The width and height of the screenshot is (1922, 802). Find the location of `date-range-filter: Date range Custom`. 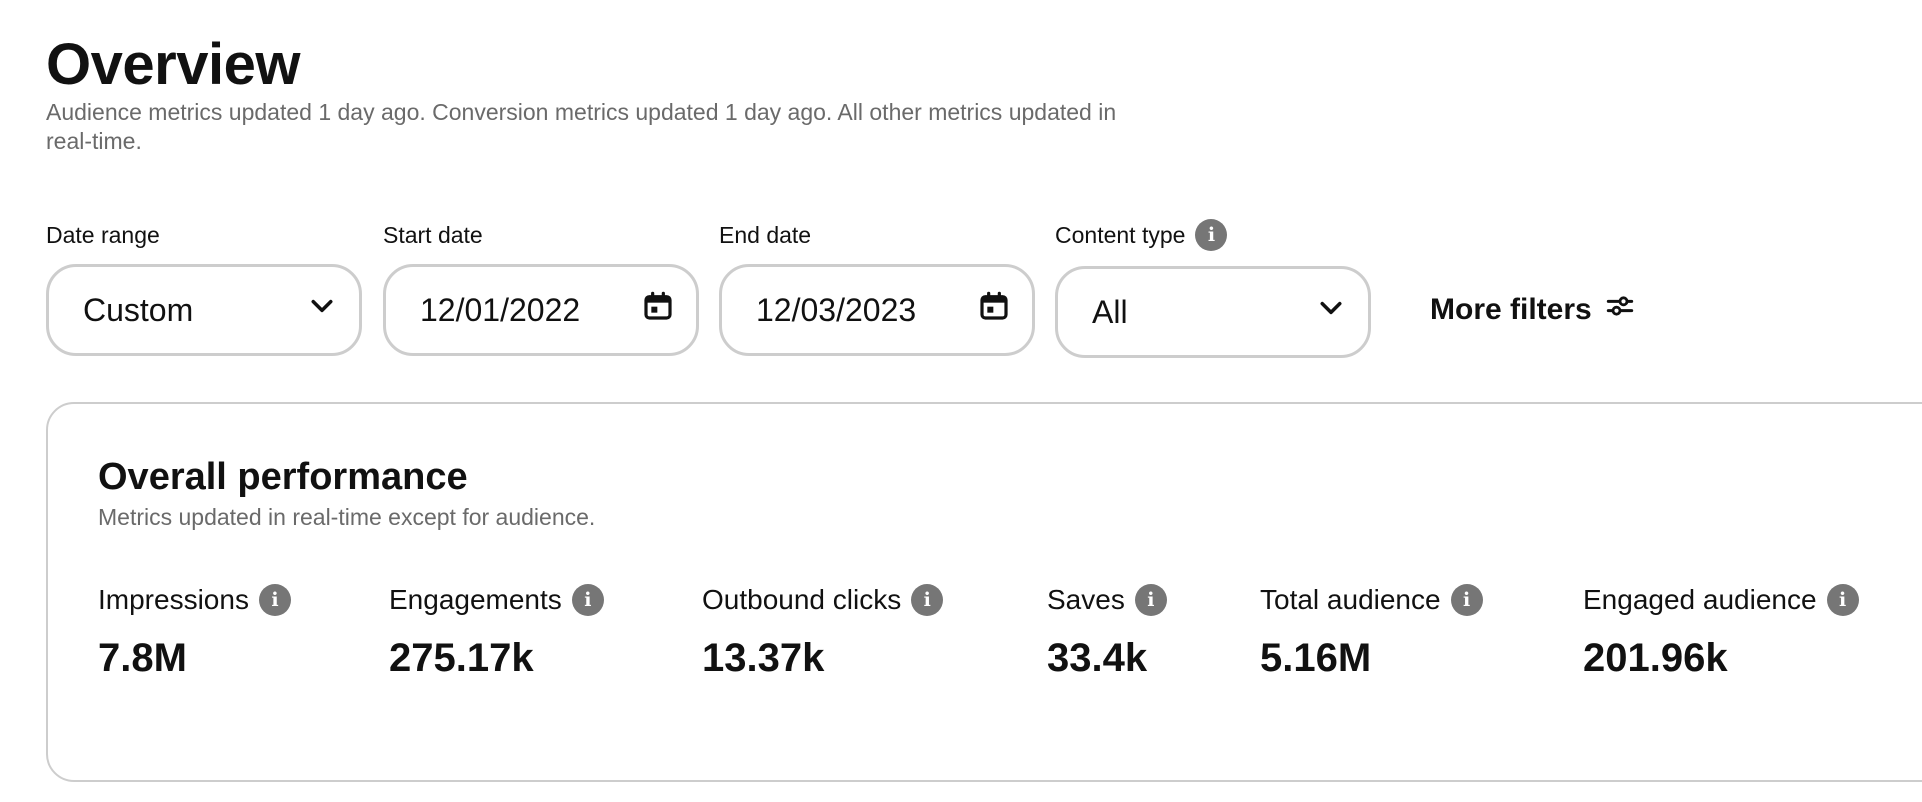

date-range-filter: Date range Custom is located at coordinates (204, 288).